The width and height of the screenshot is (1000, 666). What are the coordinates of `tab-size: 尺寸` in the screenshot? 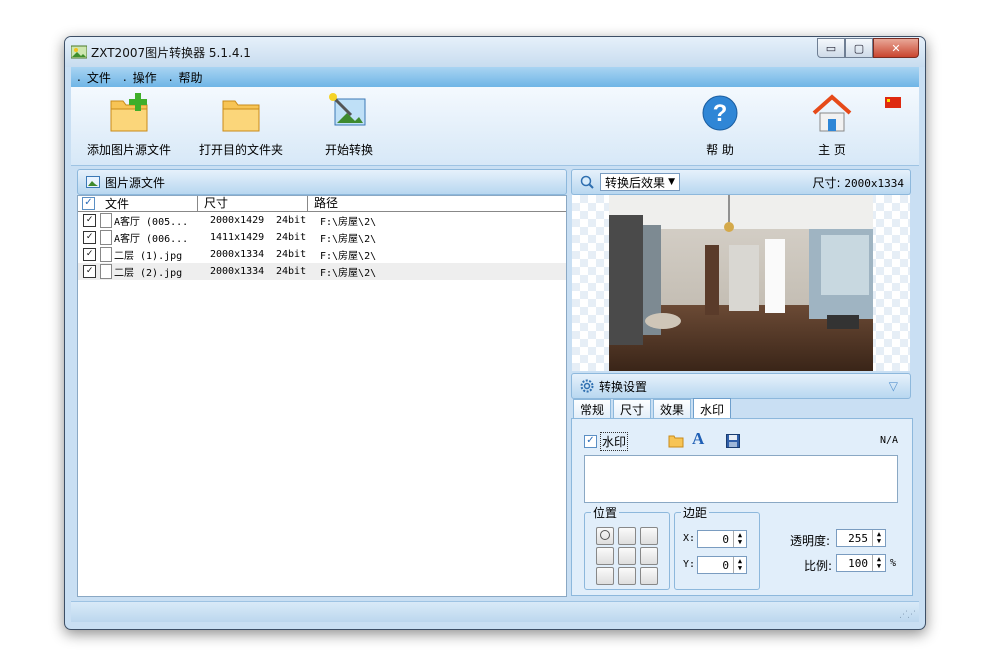 It's located at (632, 409).